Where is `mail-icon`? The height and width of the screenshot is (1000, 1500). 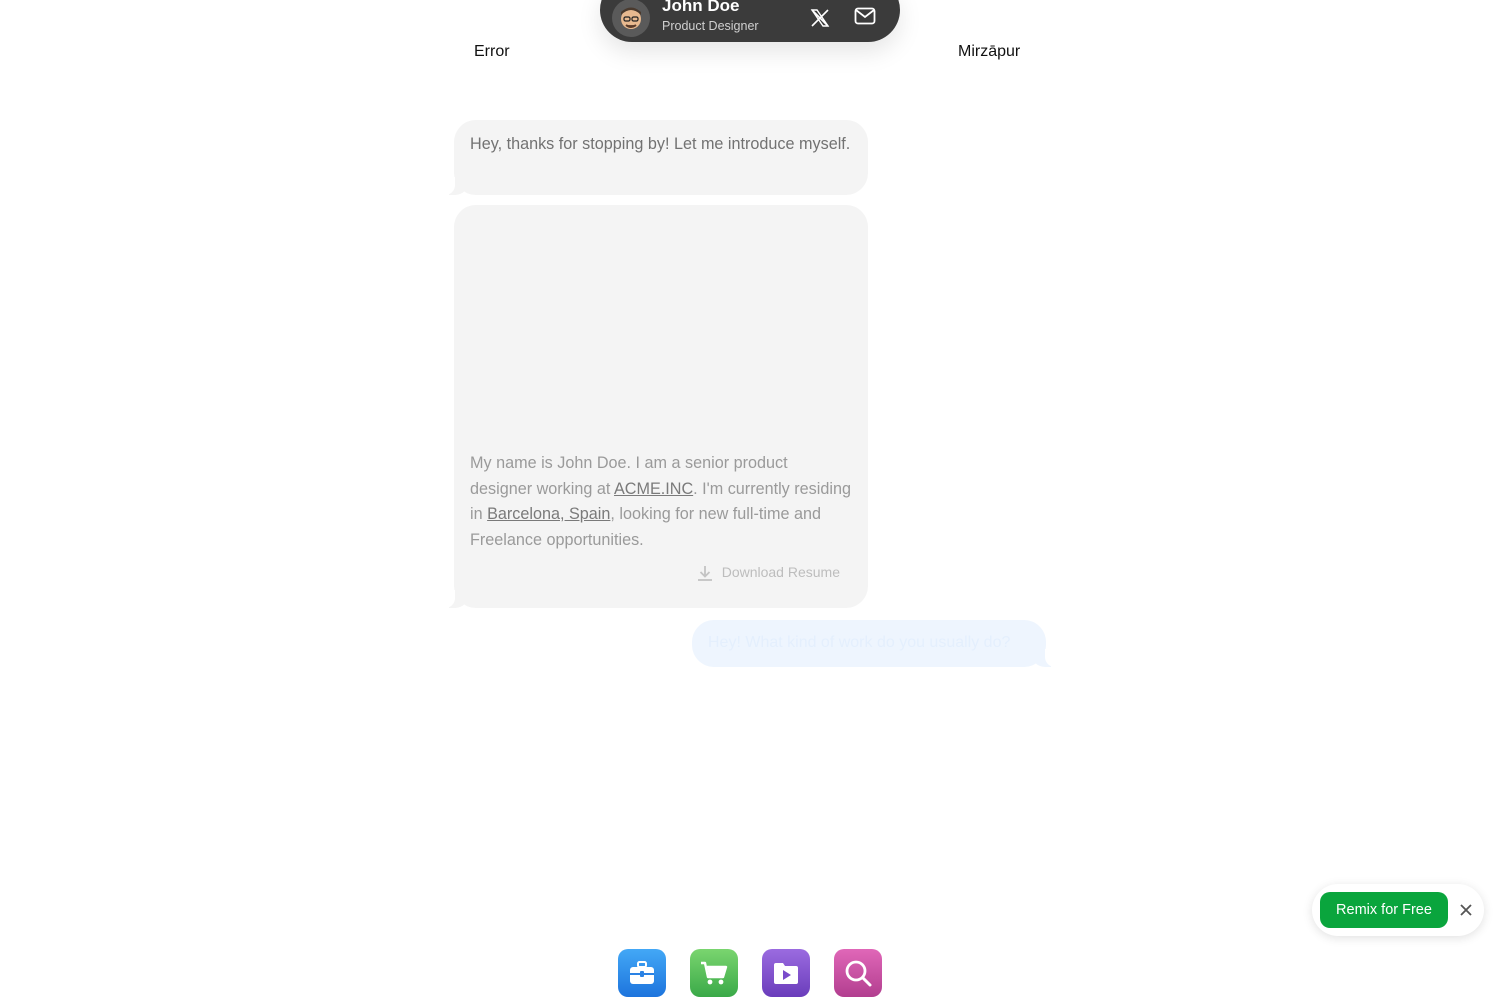
mail-icon is located at coordinates (865, 16).